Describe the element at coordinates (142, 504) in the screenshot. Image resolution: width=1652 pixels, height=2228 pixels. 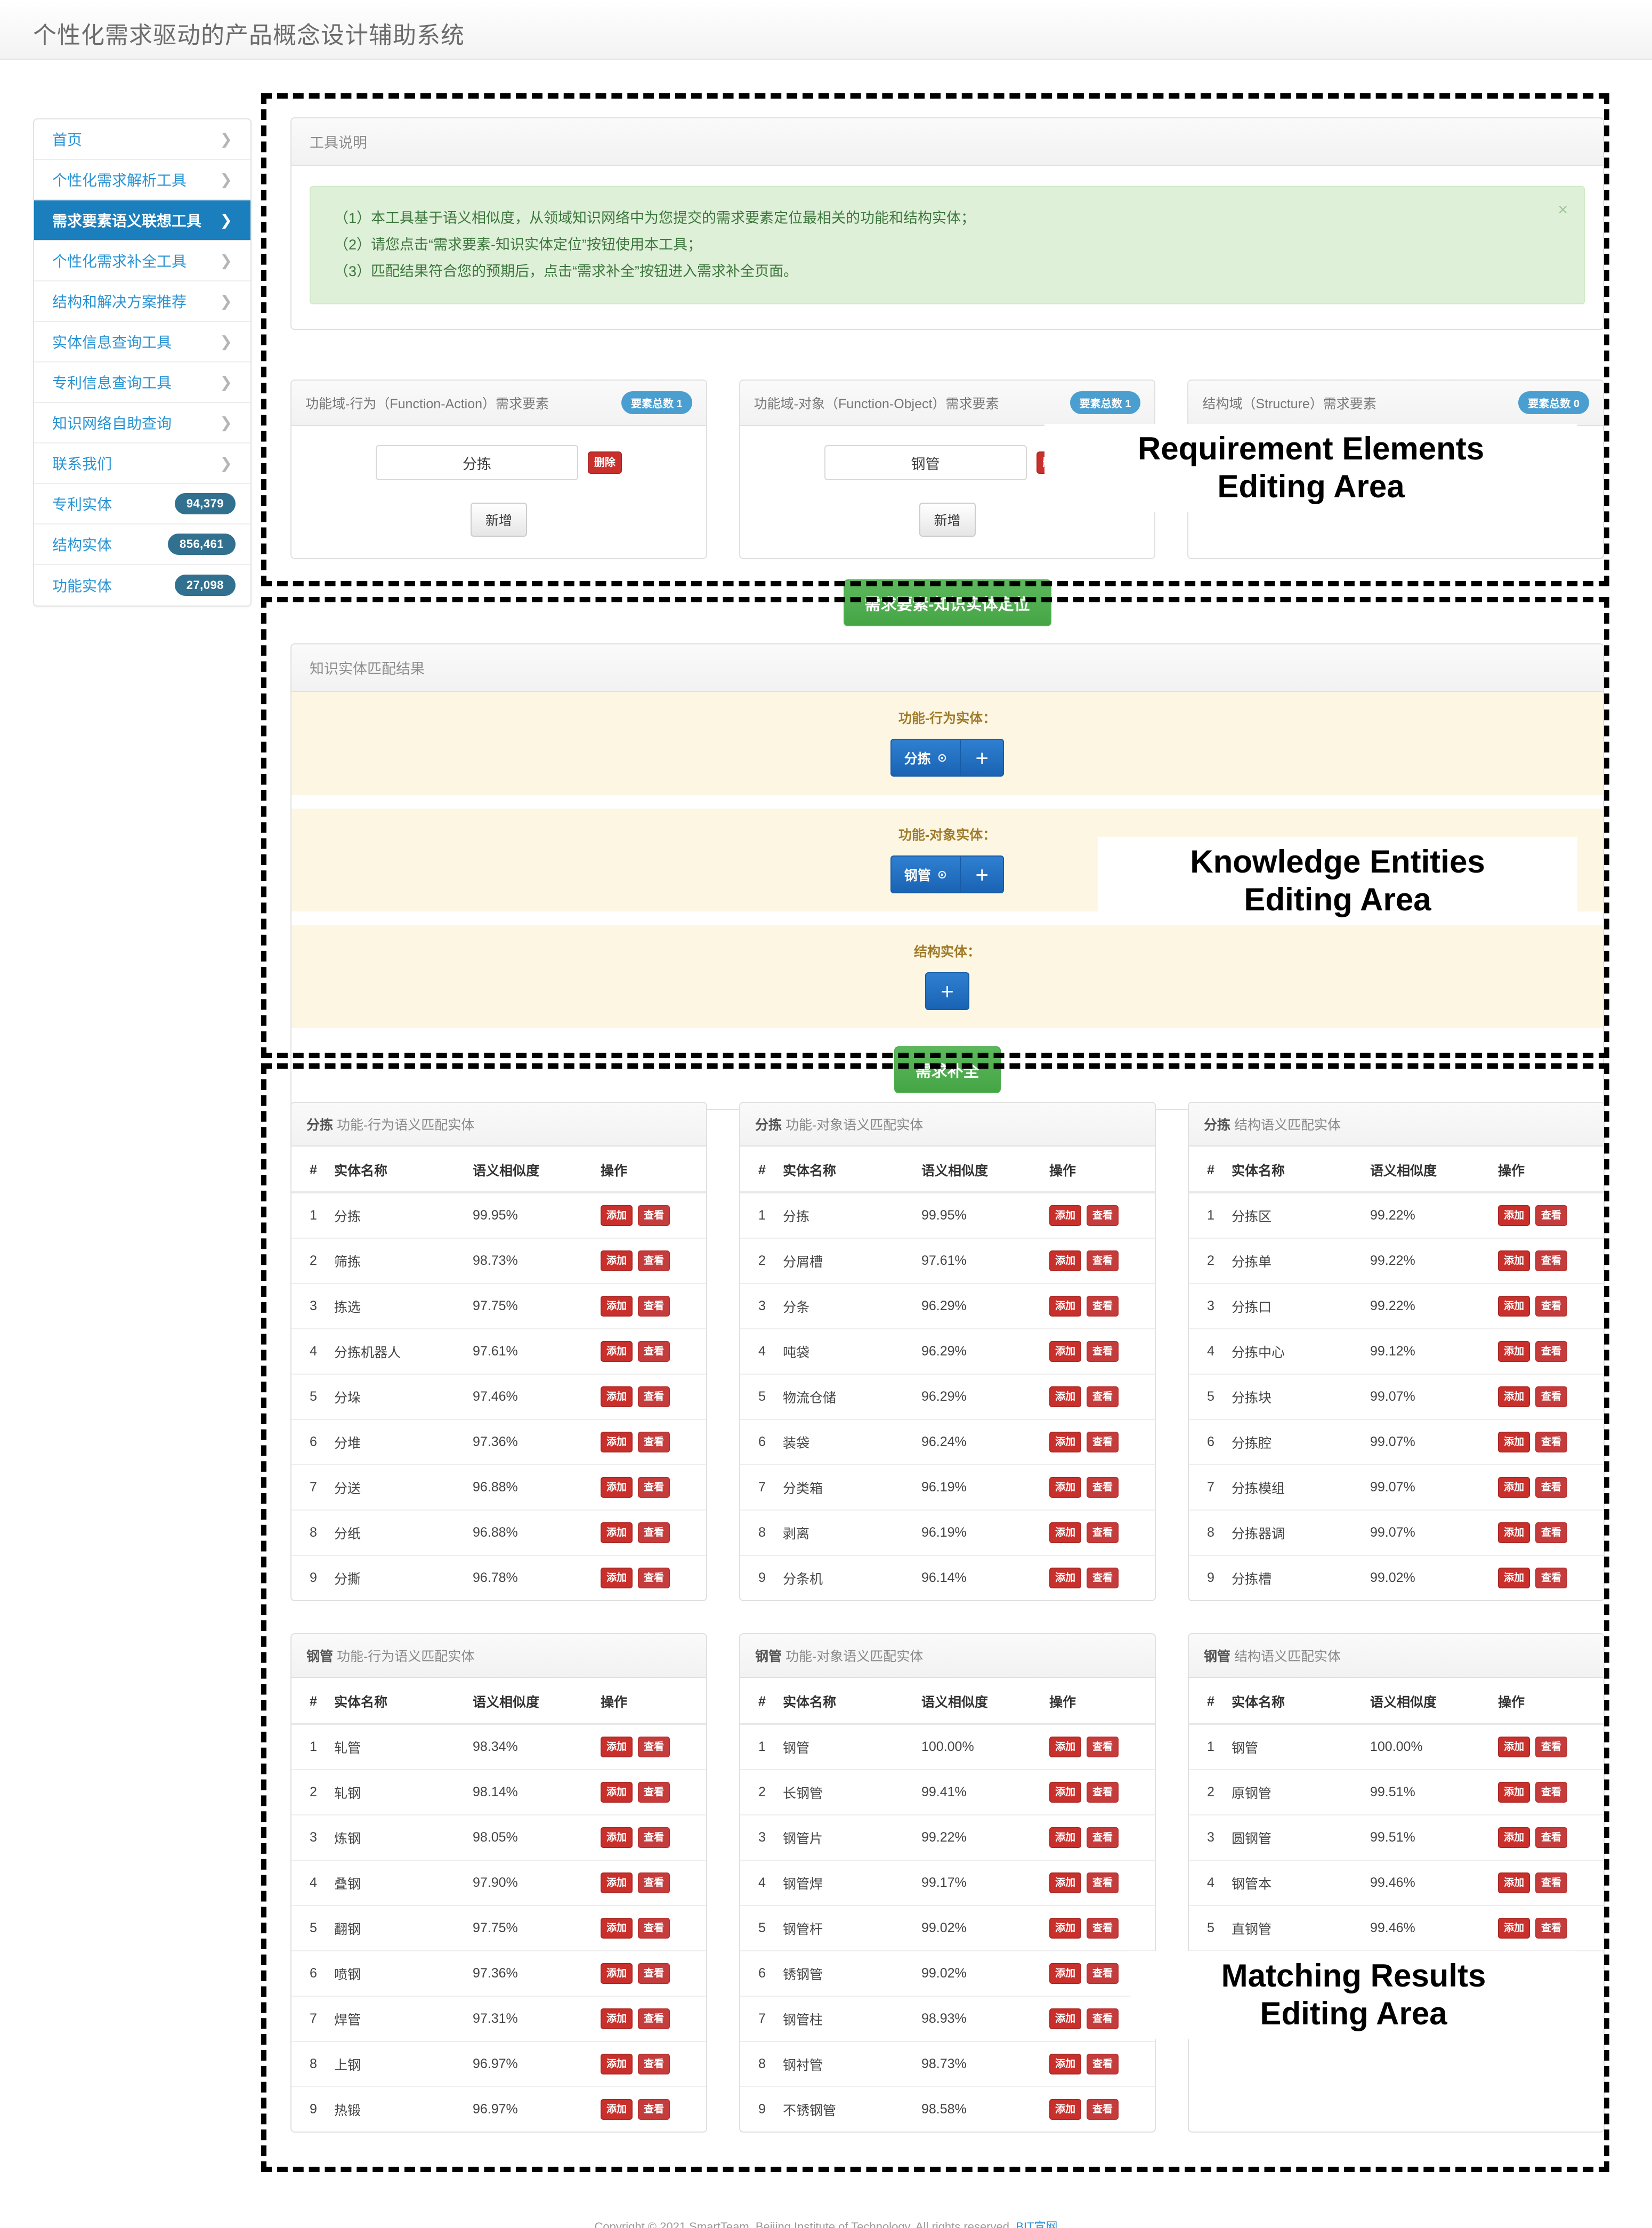
I see `sidebar-item-9: 专利实体 94,379` at that location.